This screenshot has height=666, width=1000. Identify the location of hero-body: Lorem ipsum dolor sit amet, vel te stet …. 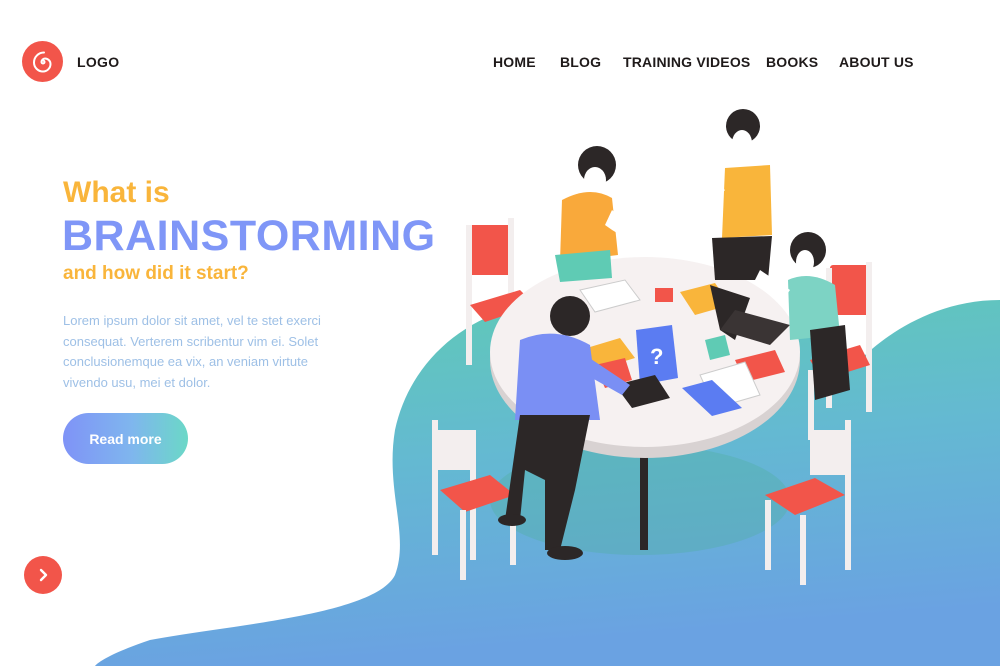
(192, 351).